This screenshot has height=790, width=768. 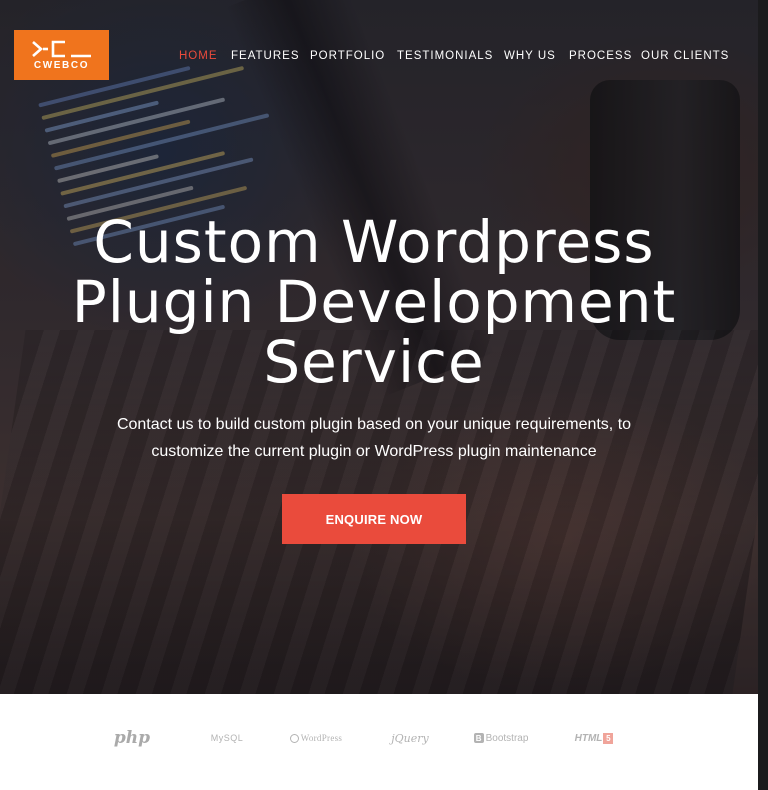 I want to click on nav-item-home: HOME, so click(x=198, y=56).